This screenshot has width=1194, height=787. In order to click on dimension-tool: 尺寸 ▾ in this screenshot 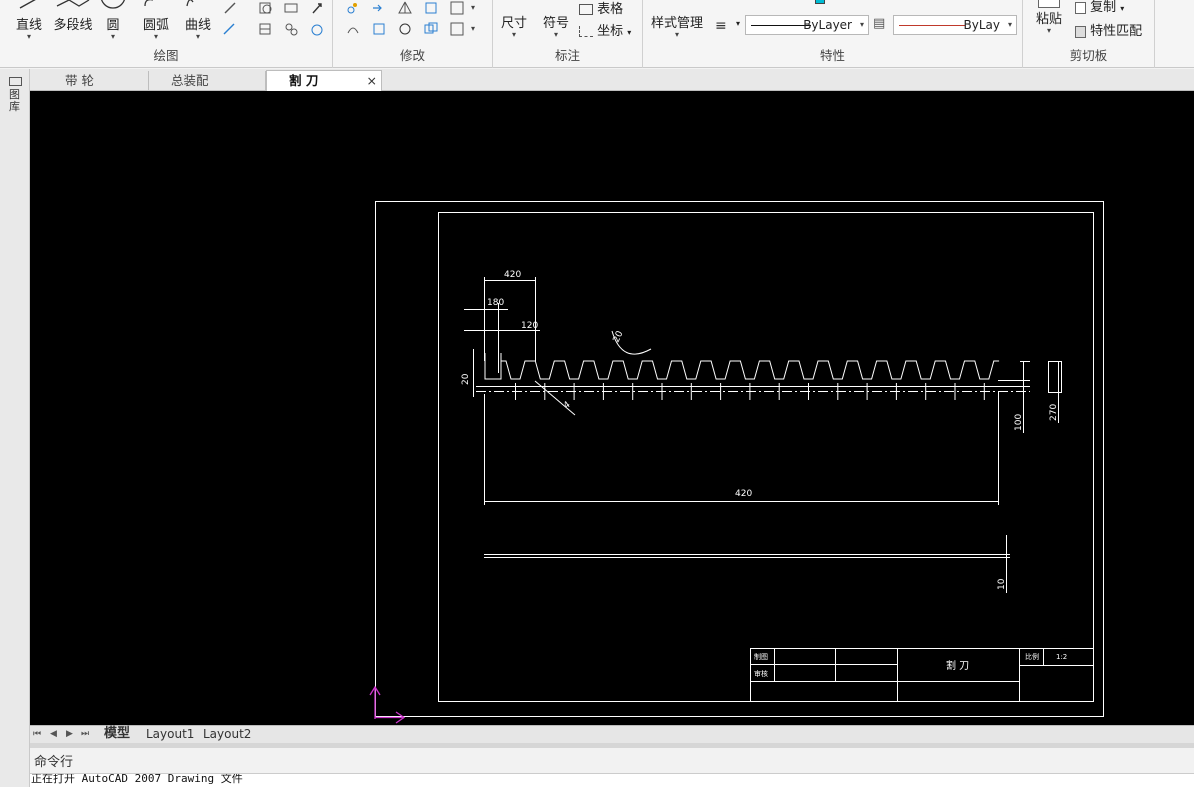, I will do `click(514, 20)`.